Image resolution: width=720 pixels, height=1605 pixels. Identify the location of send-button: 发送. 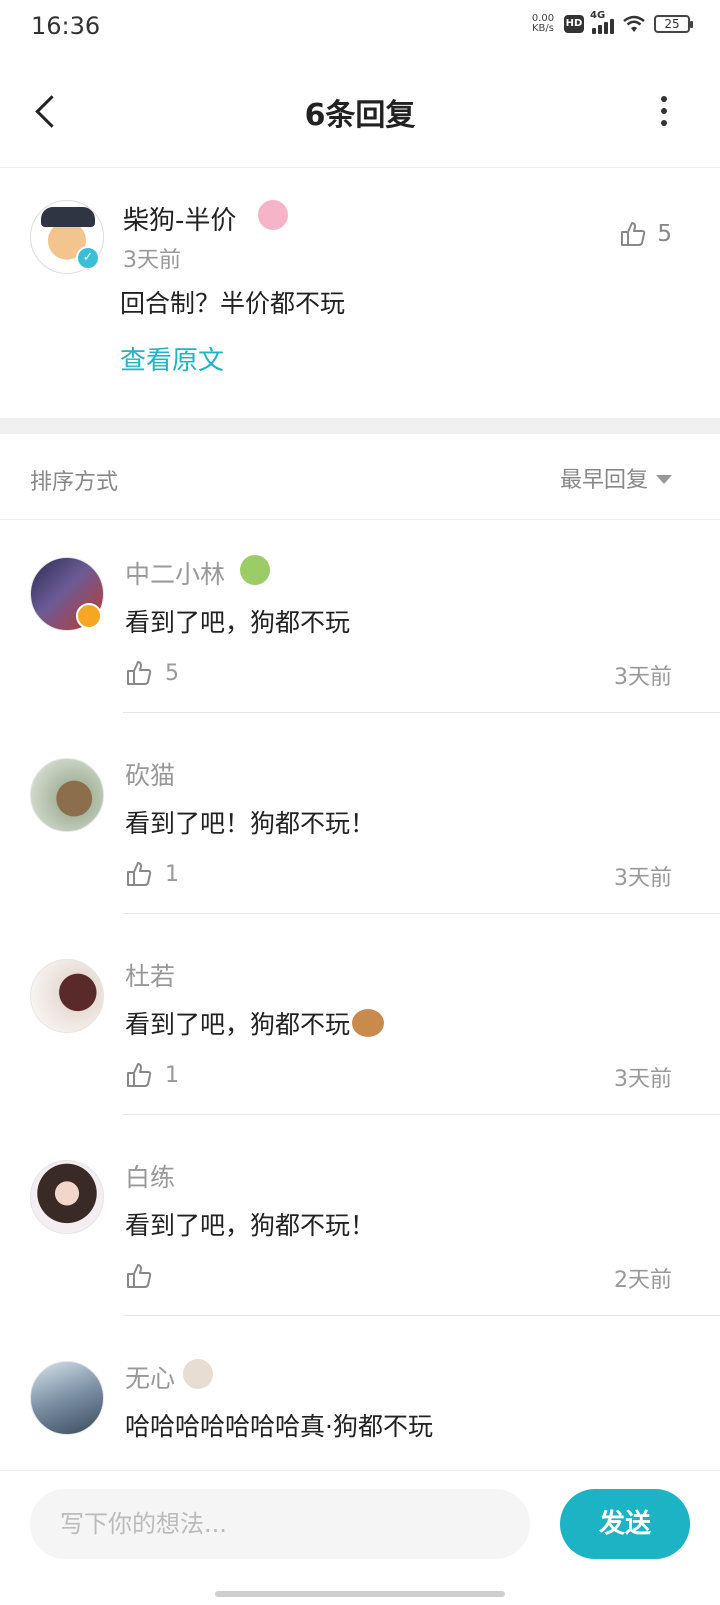
(625, 1524).